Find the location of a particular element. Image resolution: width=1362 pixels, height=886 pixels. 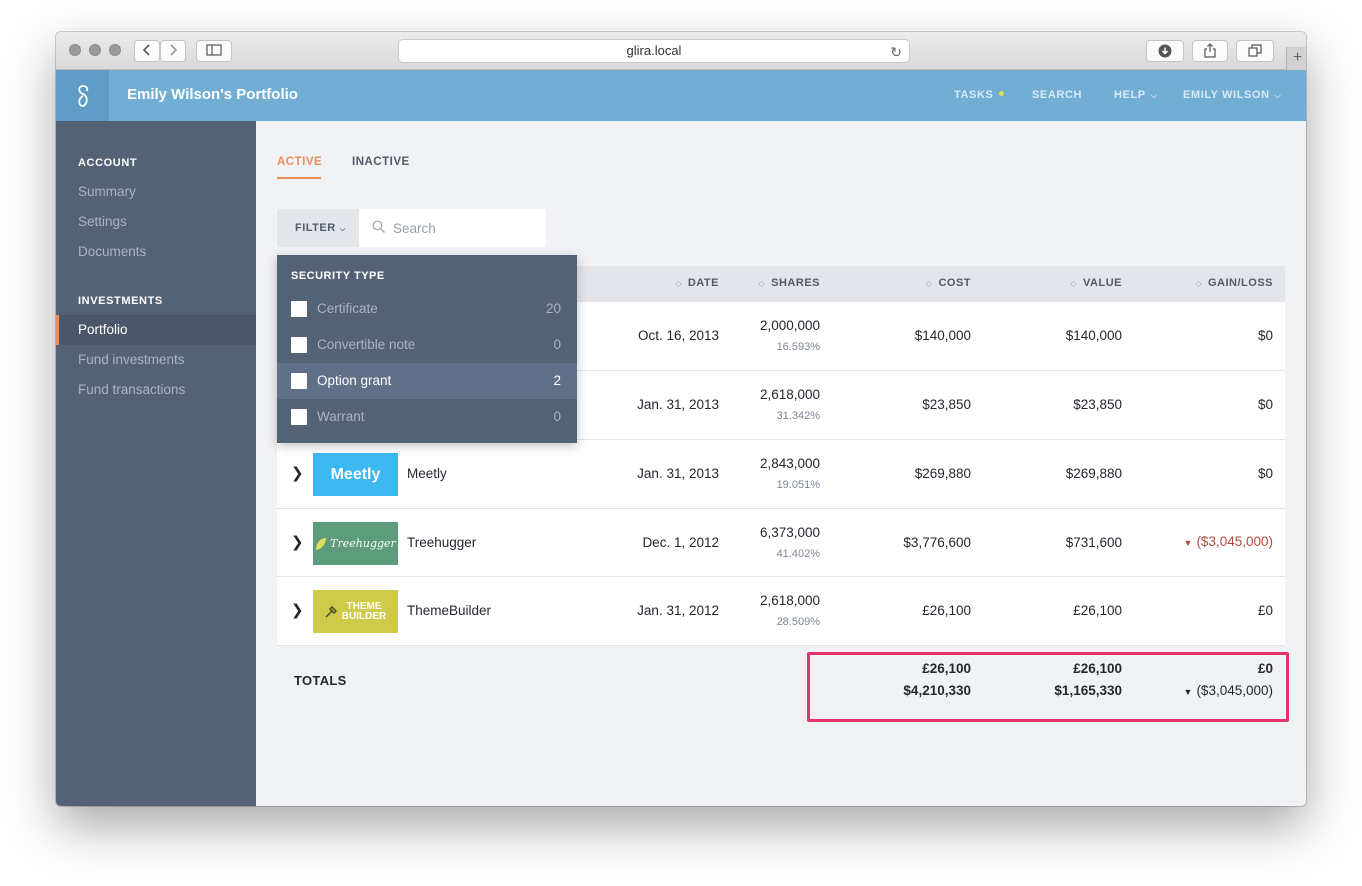

filter-option-option-grant: Option grant 2 is located at coordinates (427, 381).